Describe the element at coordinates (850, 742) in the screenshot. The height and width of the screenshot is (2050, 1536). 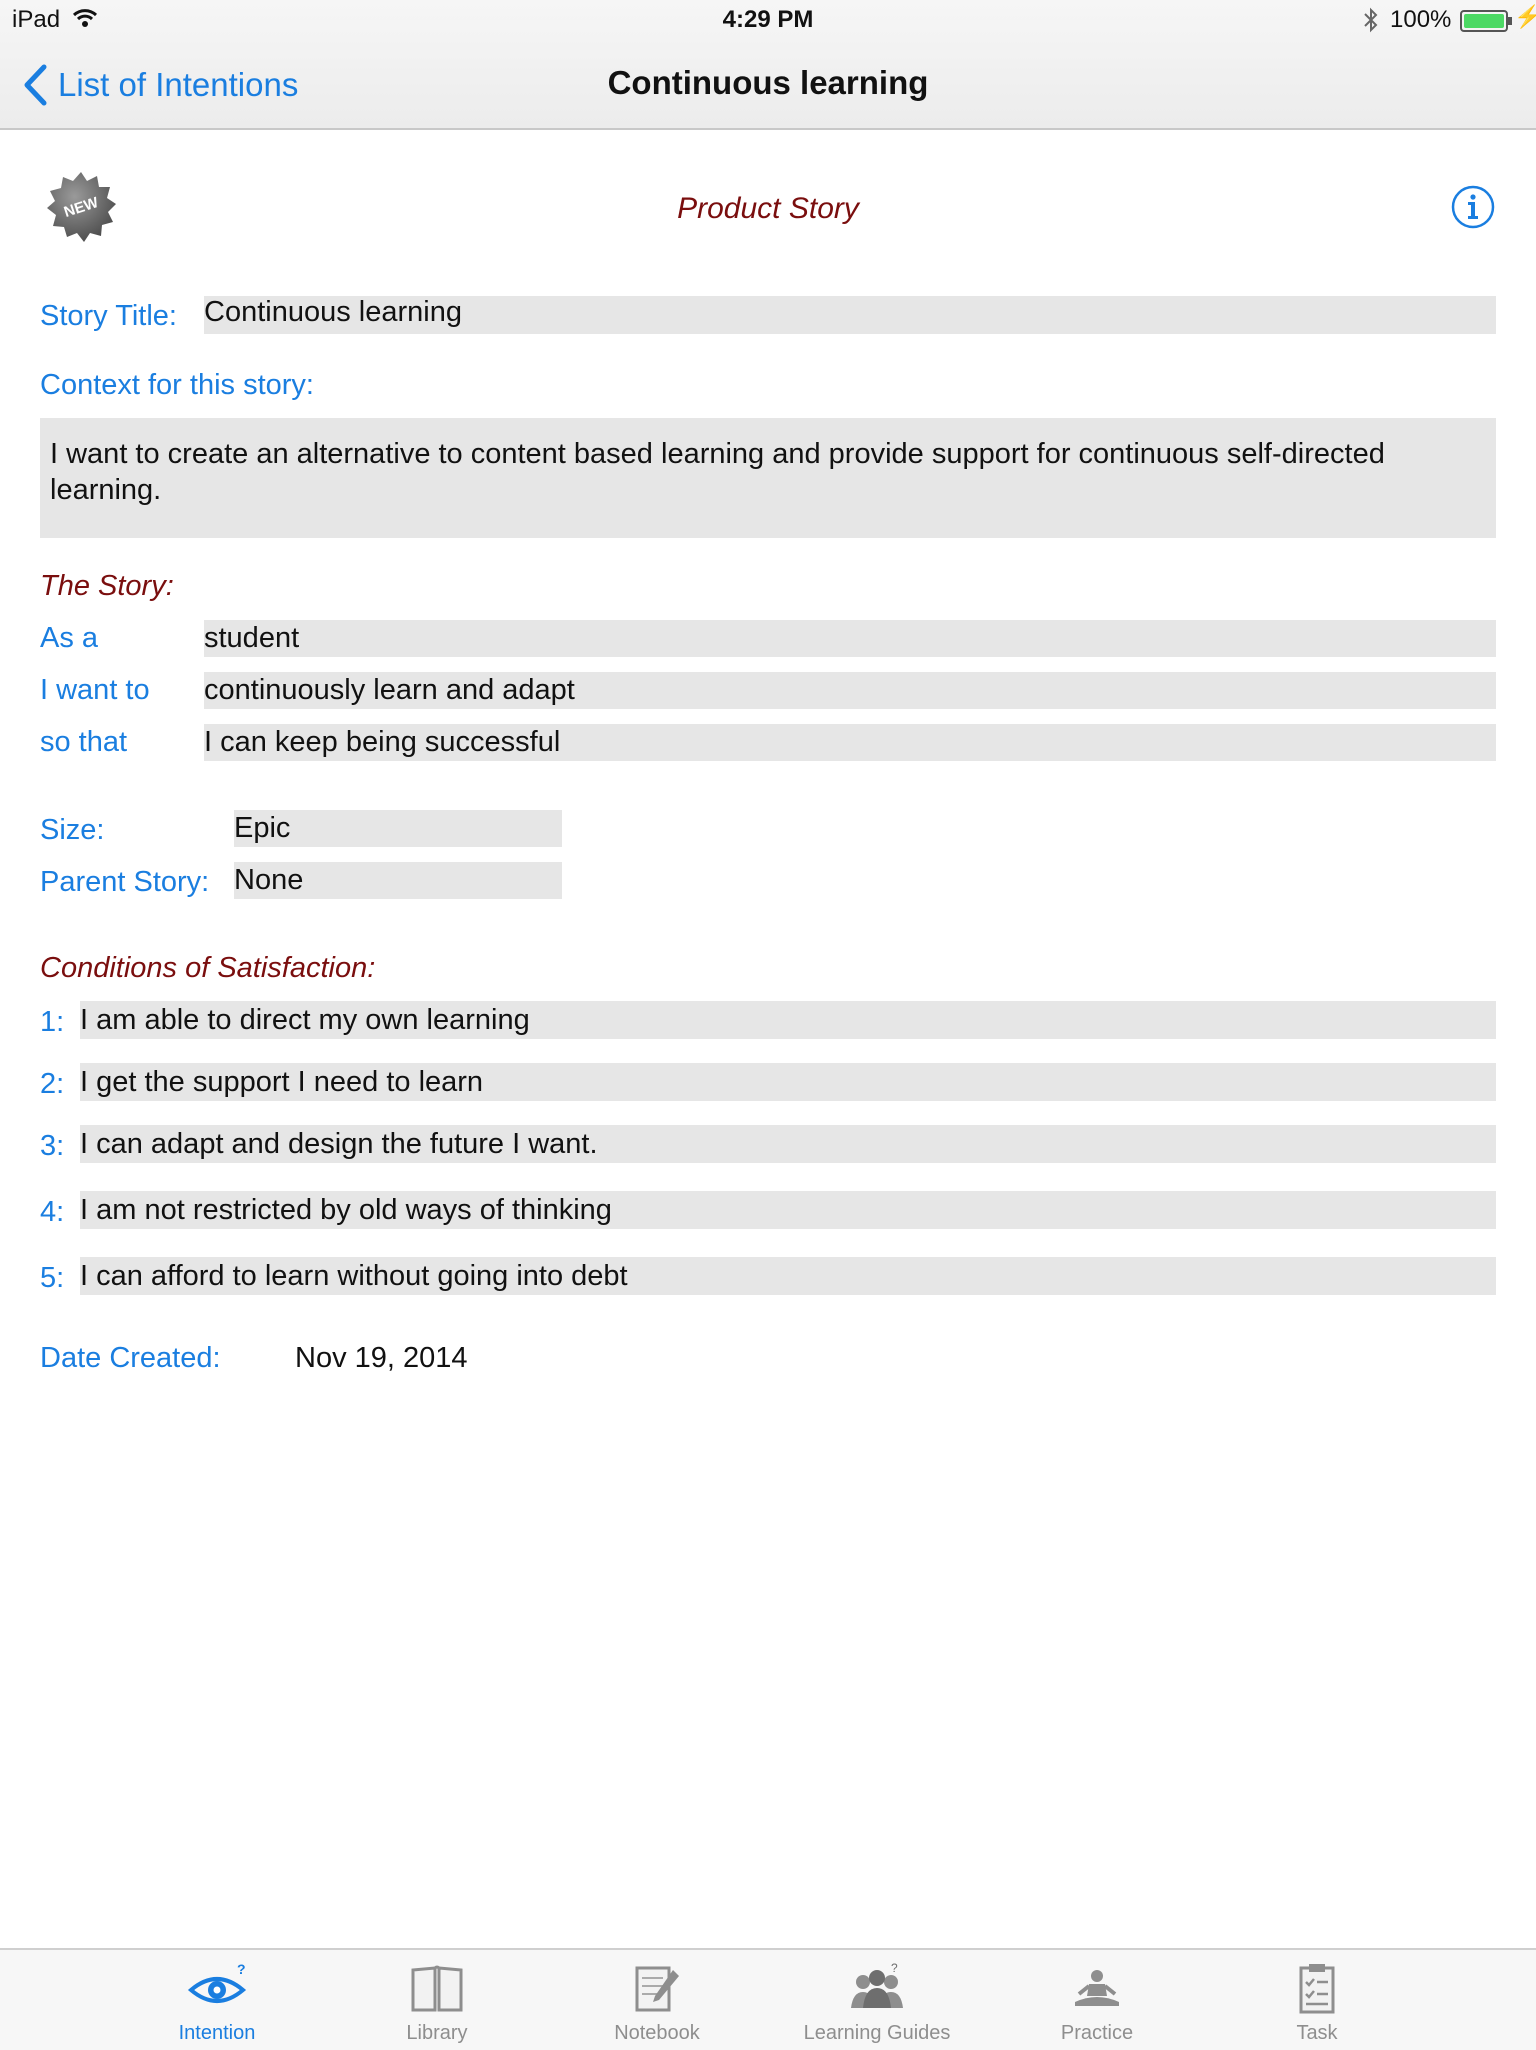
I see `so-that-field: I can keep being successful` at that location.